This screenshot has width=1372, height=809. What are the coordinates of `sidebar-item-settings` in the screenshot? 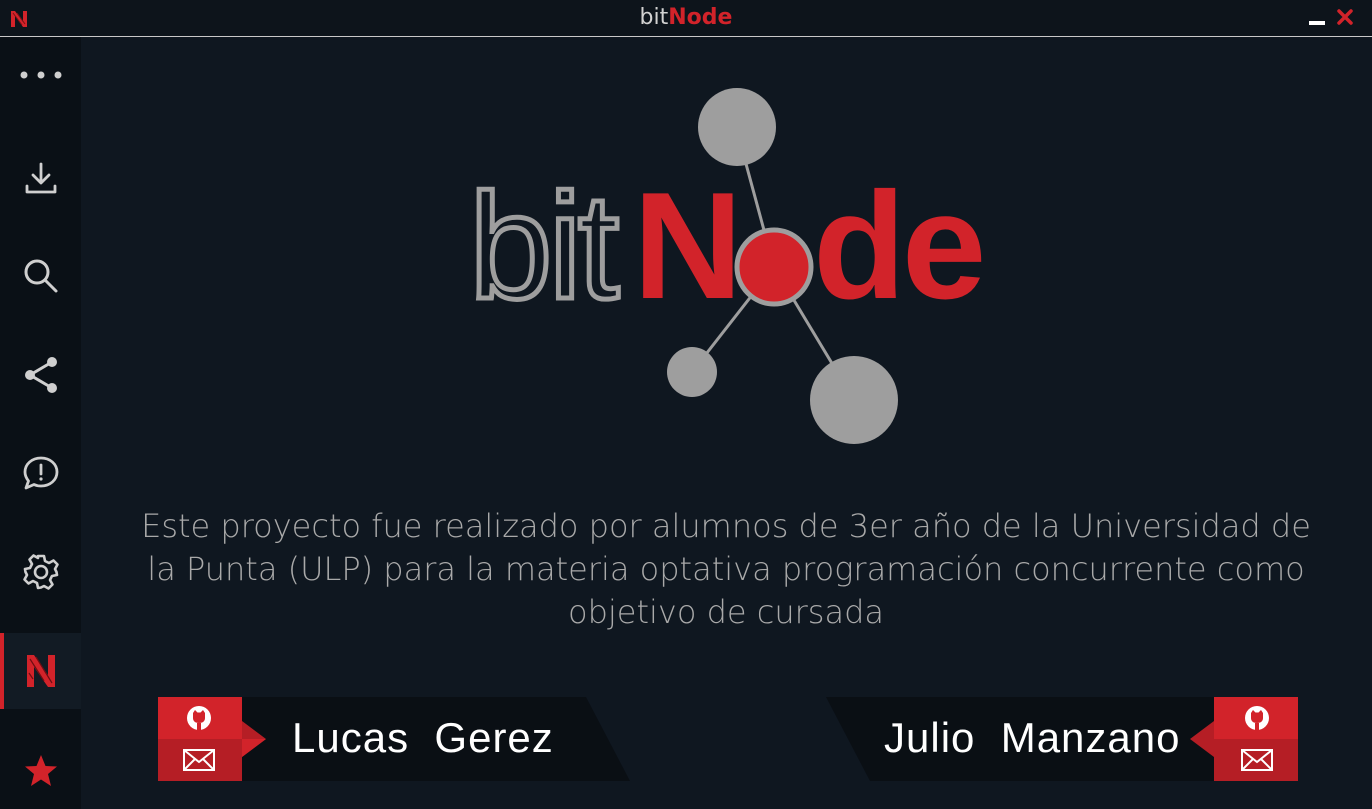 It's located at (40, 572).